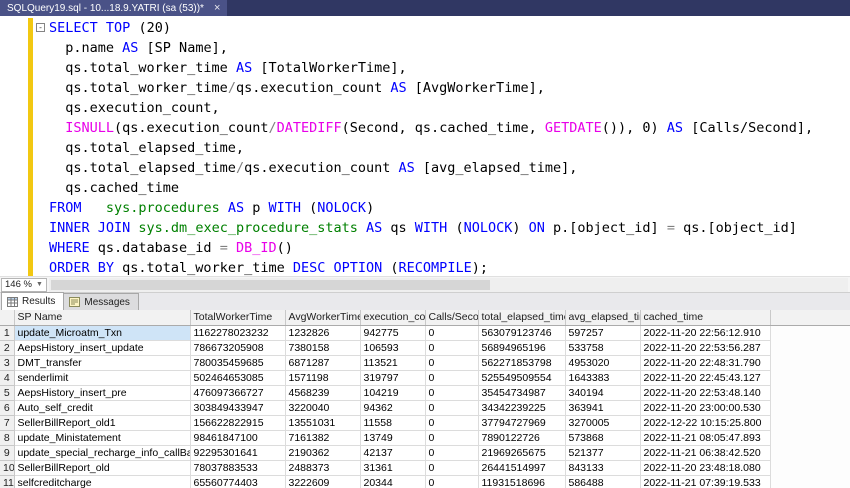 This screenshot has height=488, width=850. Describe the element at coordinates (7, 408) in the screenshot. I see `row-number: 6` at that location.